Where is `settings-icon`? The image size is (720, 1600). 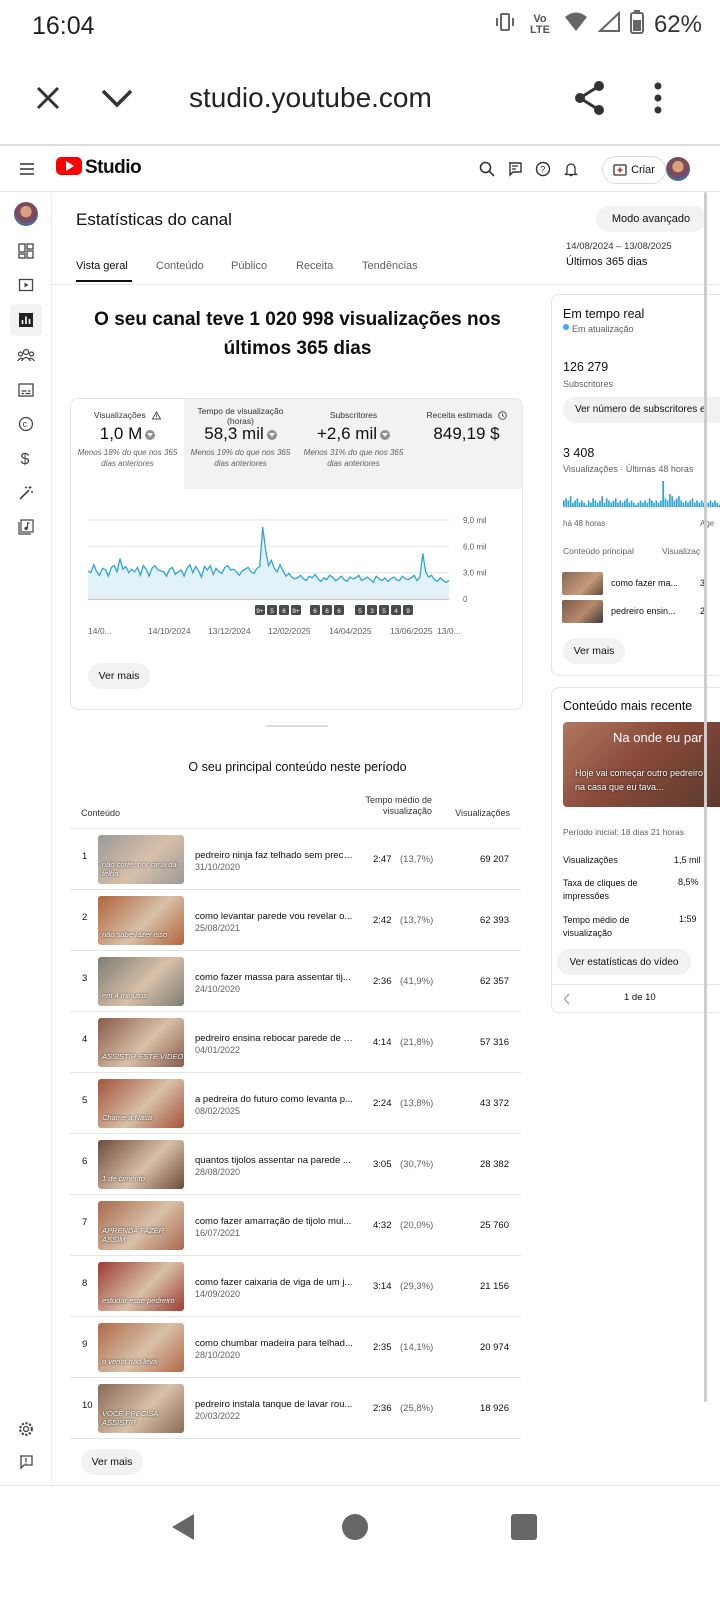
settings-icon is located at coordinates (26, 1429).